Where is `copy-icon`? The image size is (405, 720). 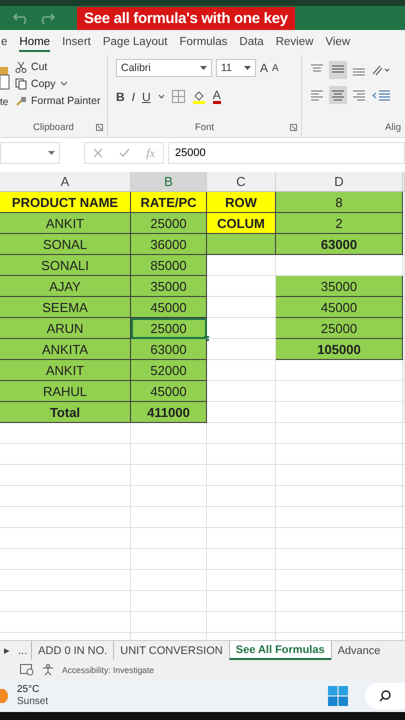
copy-icon is located at coordinates (21, 84).